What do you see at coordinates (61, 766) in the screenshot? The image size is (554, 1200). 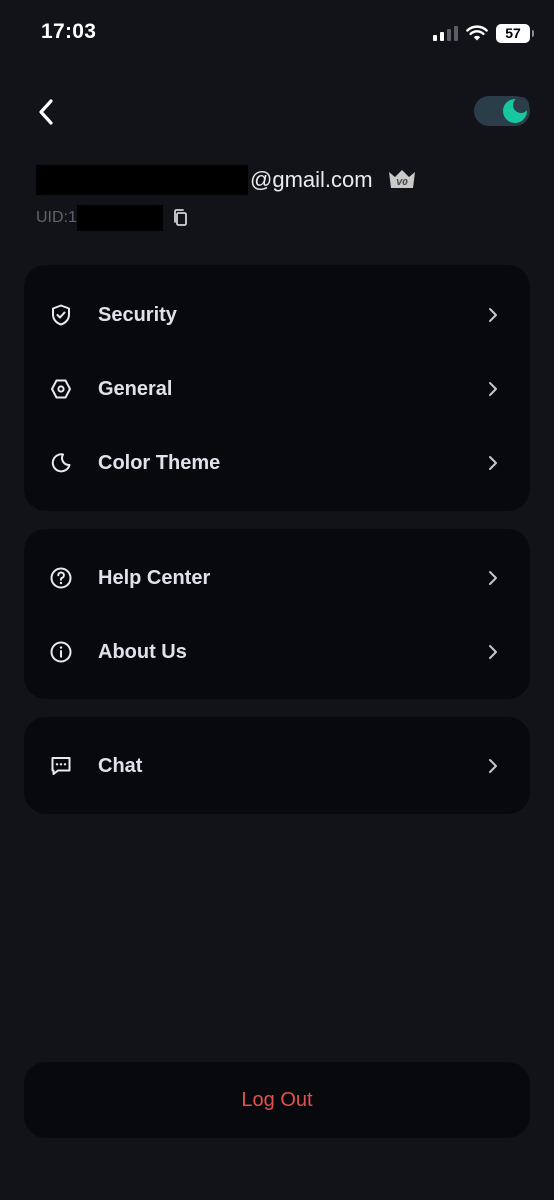 I see `chat-bubble-icon` at bounding box center [61, 766].